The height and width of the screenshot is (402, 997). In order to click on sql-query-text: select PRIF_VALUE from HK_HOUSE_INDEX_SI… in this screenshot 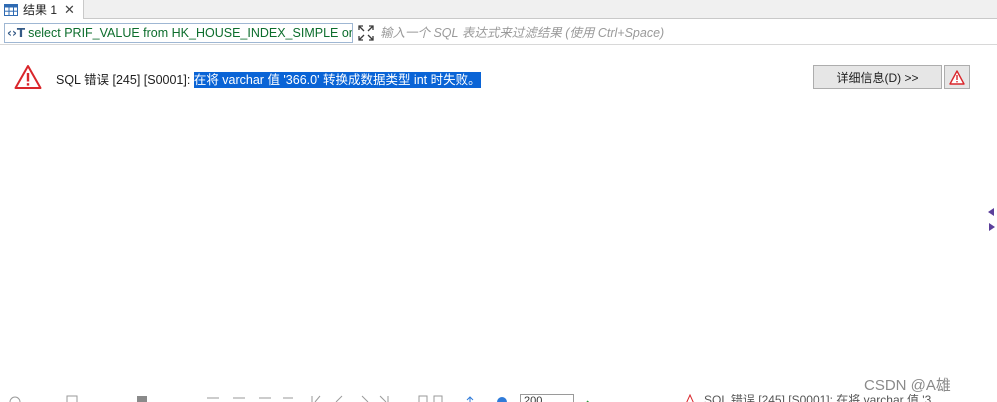, I will do `click(190, 33)`.